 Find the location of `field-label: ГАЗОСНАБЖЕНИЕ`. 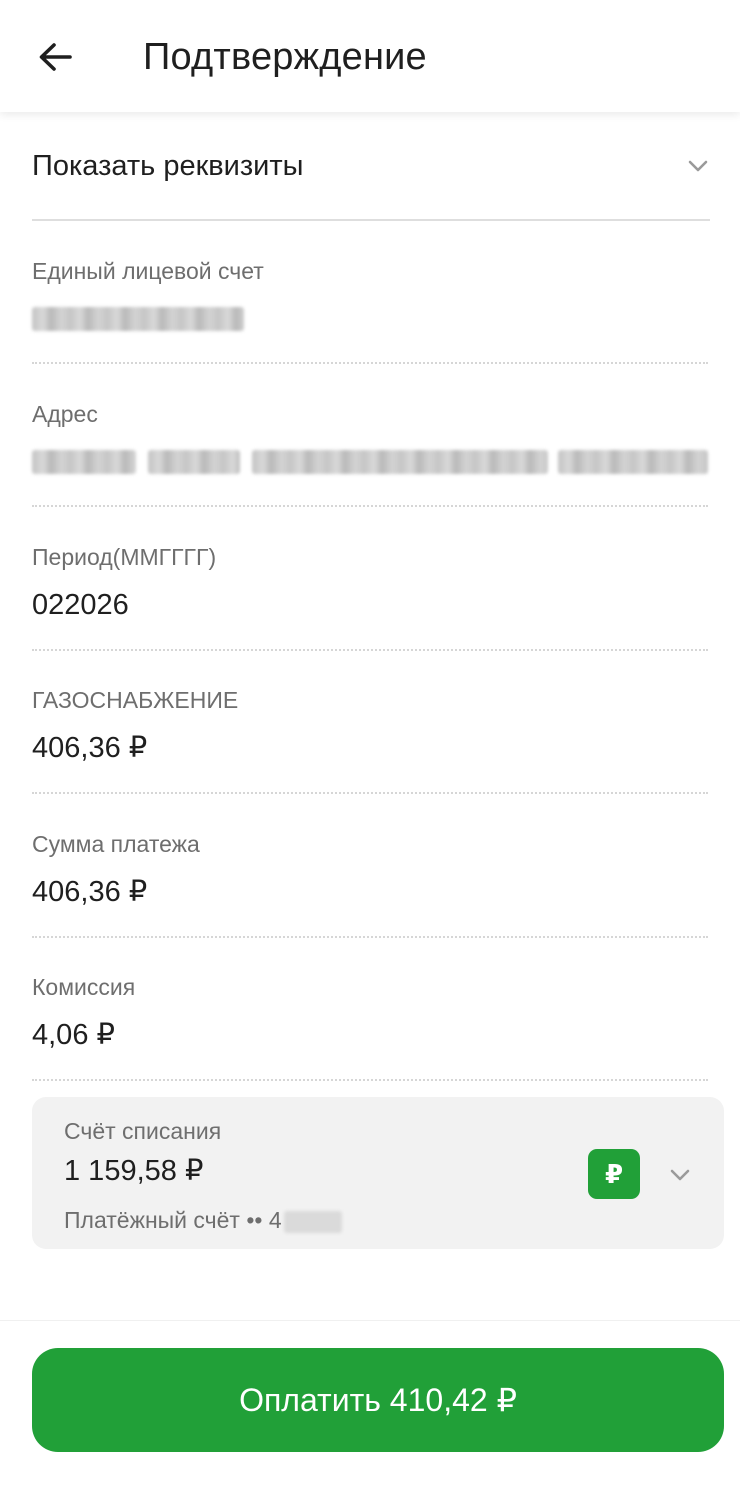

field-label: ГАЗОСНАБЖЕНИЕ is located at coordinates (135, 700).